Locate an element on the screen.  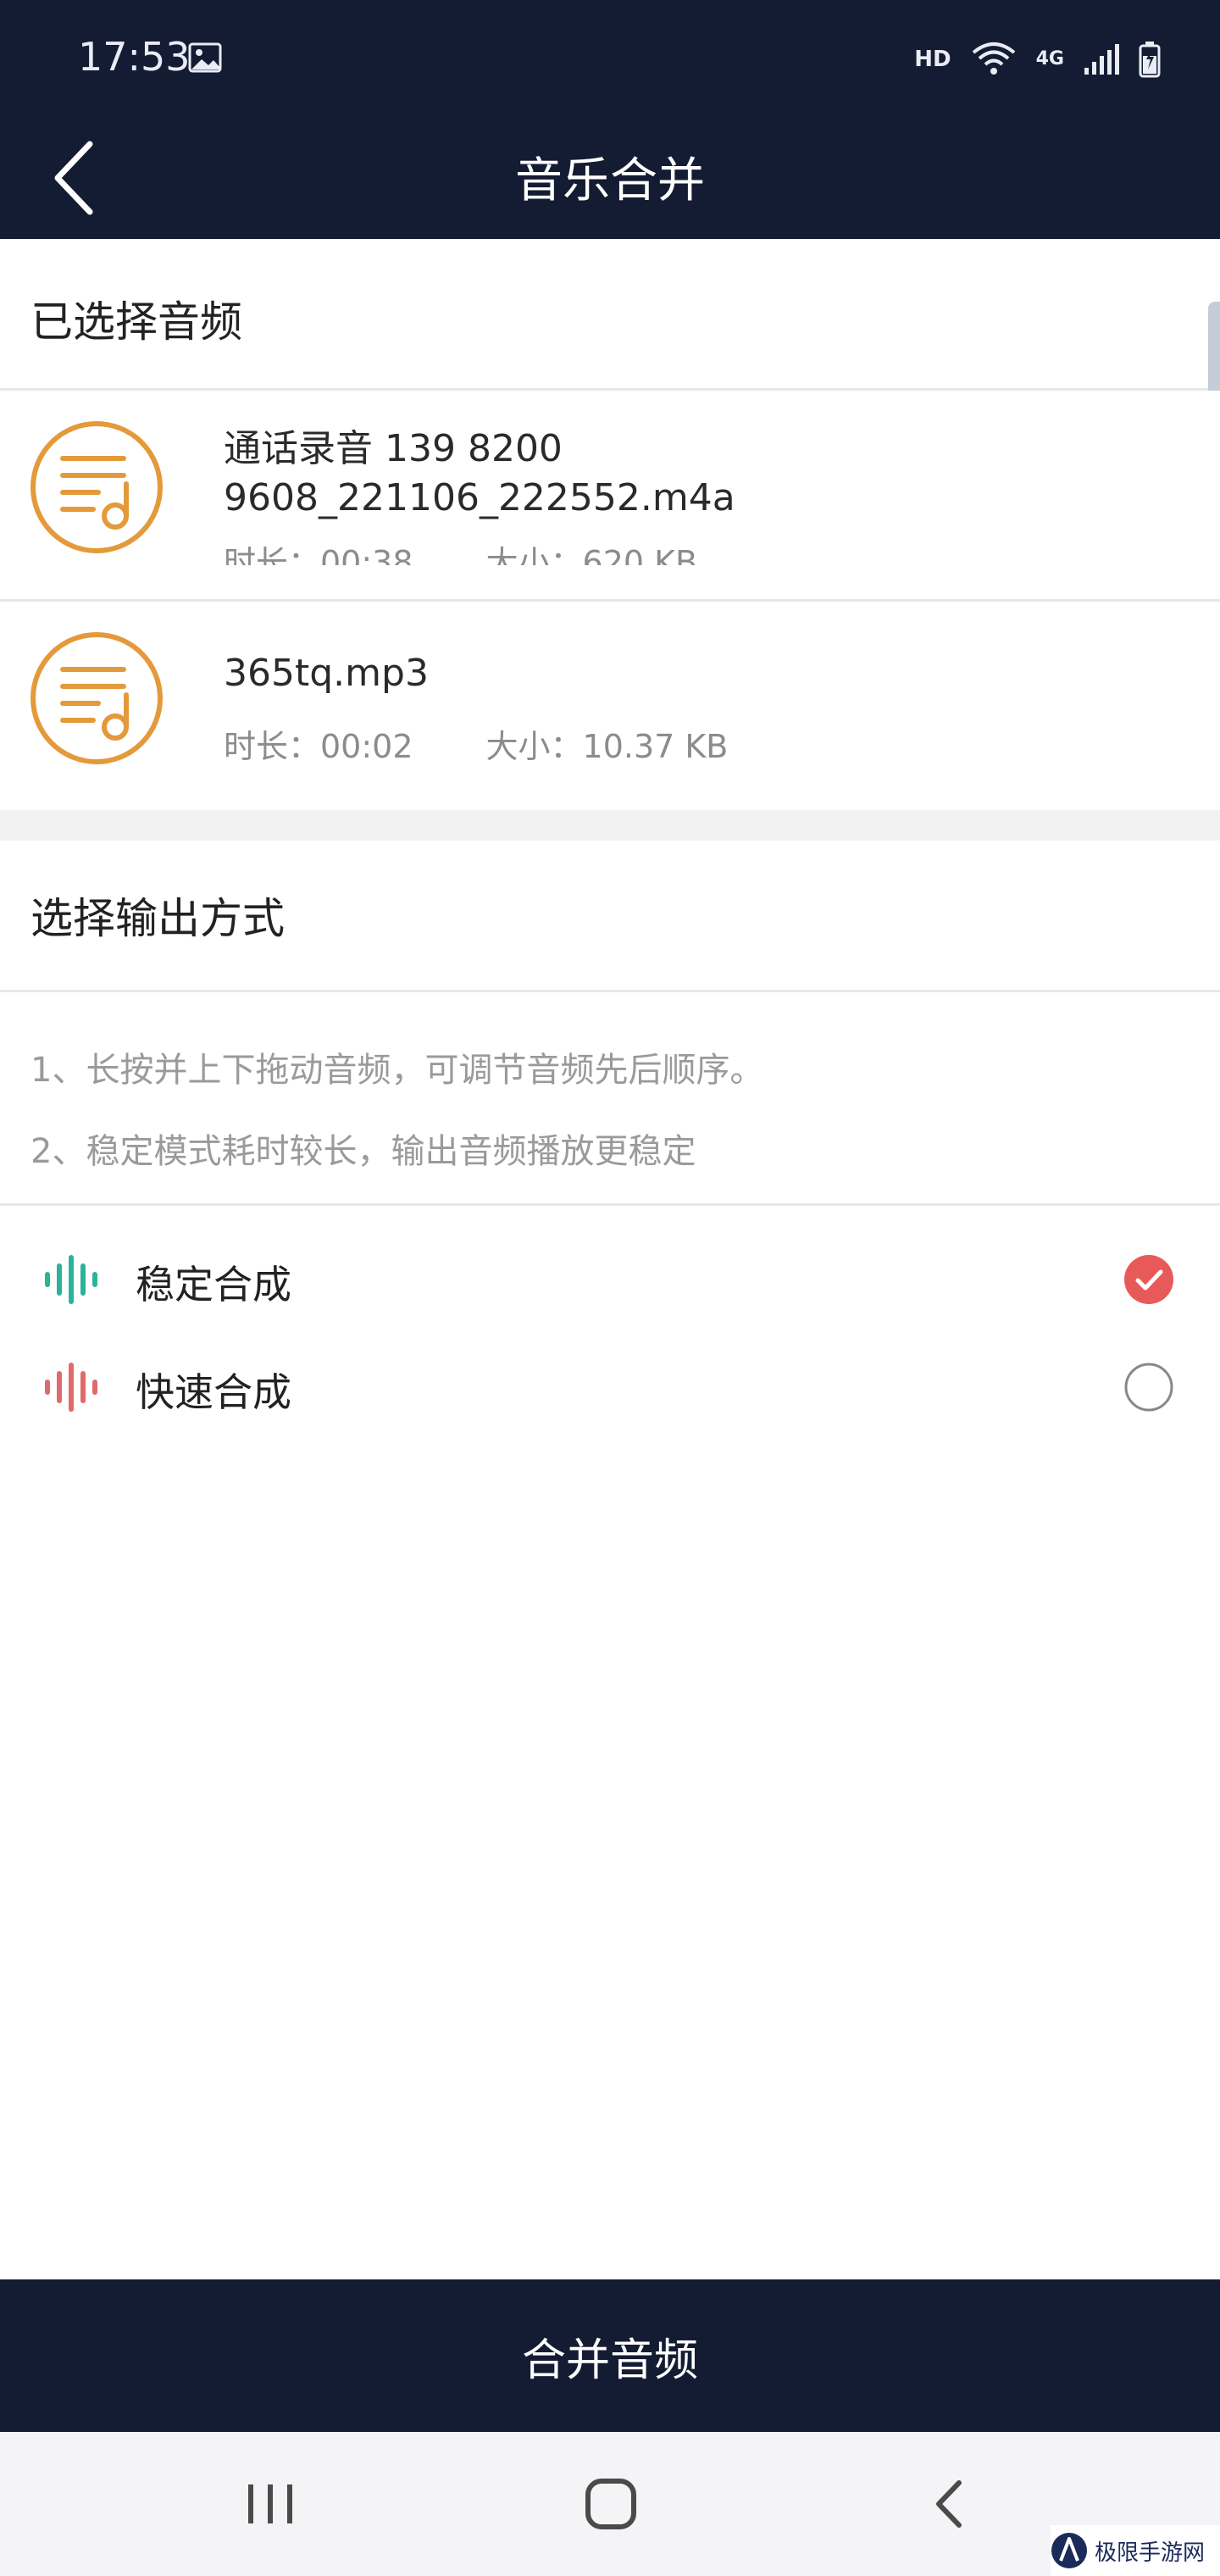
hint-text: 2、稳定模式耗时较长，输出音频播放更稳定 is located at coordinates (363, 1151).